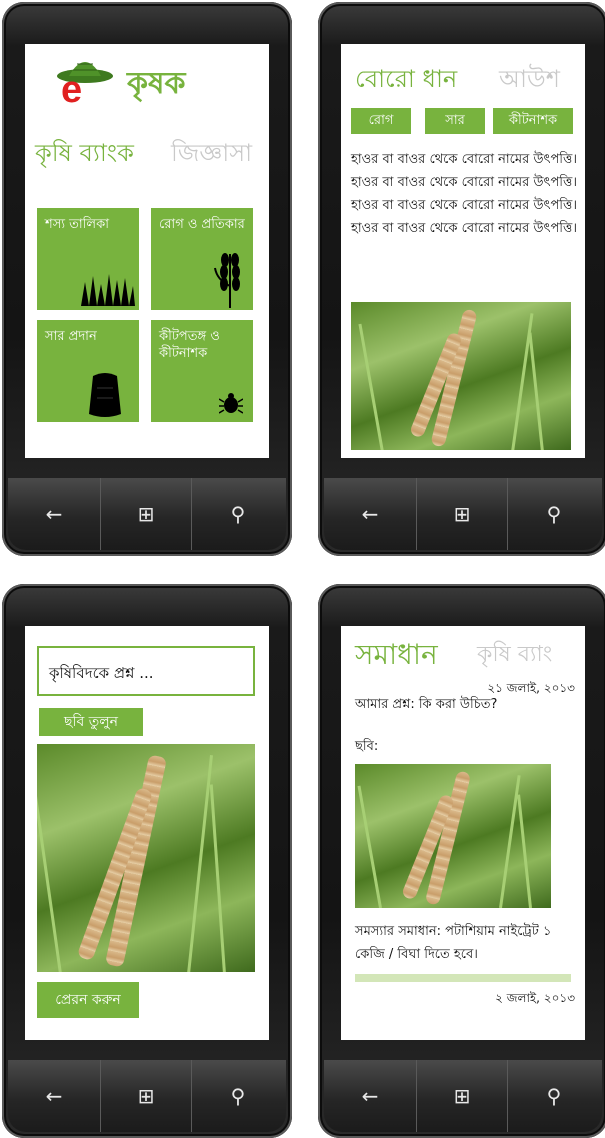  I want to click on tile-label: রোগ ও প্রতিকার, so click(202, 224).